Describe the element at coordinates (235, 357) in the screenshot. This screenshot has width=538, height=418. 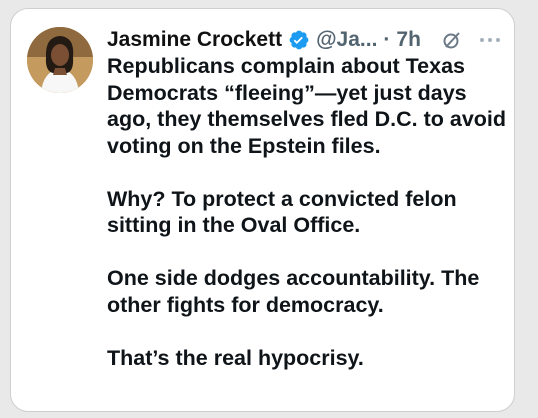
I see `tweet-paragraph: That’s the real hypocrisy.` at that location.